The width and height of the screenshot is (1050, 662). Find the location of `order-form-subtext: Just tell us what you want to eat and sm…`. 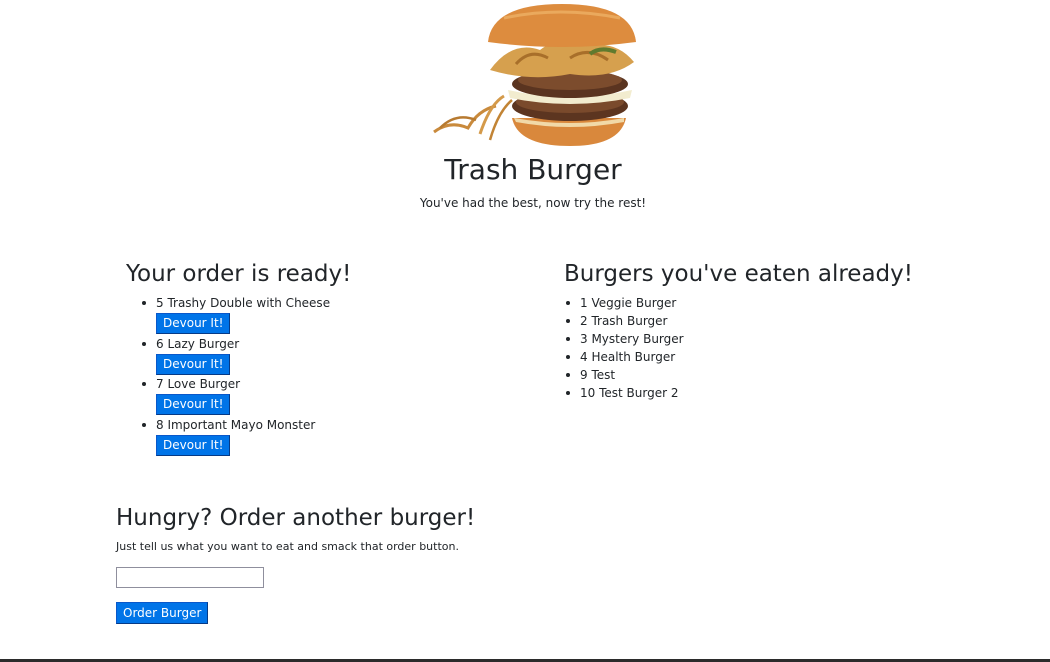

order-form-subtext: Just tell us what you want to eat and sm… is located at coordinates (287, 546).